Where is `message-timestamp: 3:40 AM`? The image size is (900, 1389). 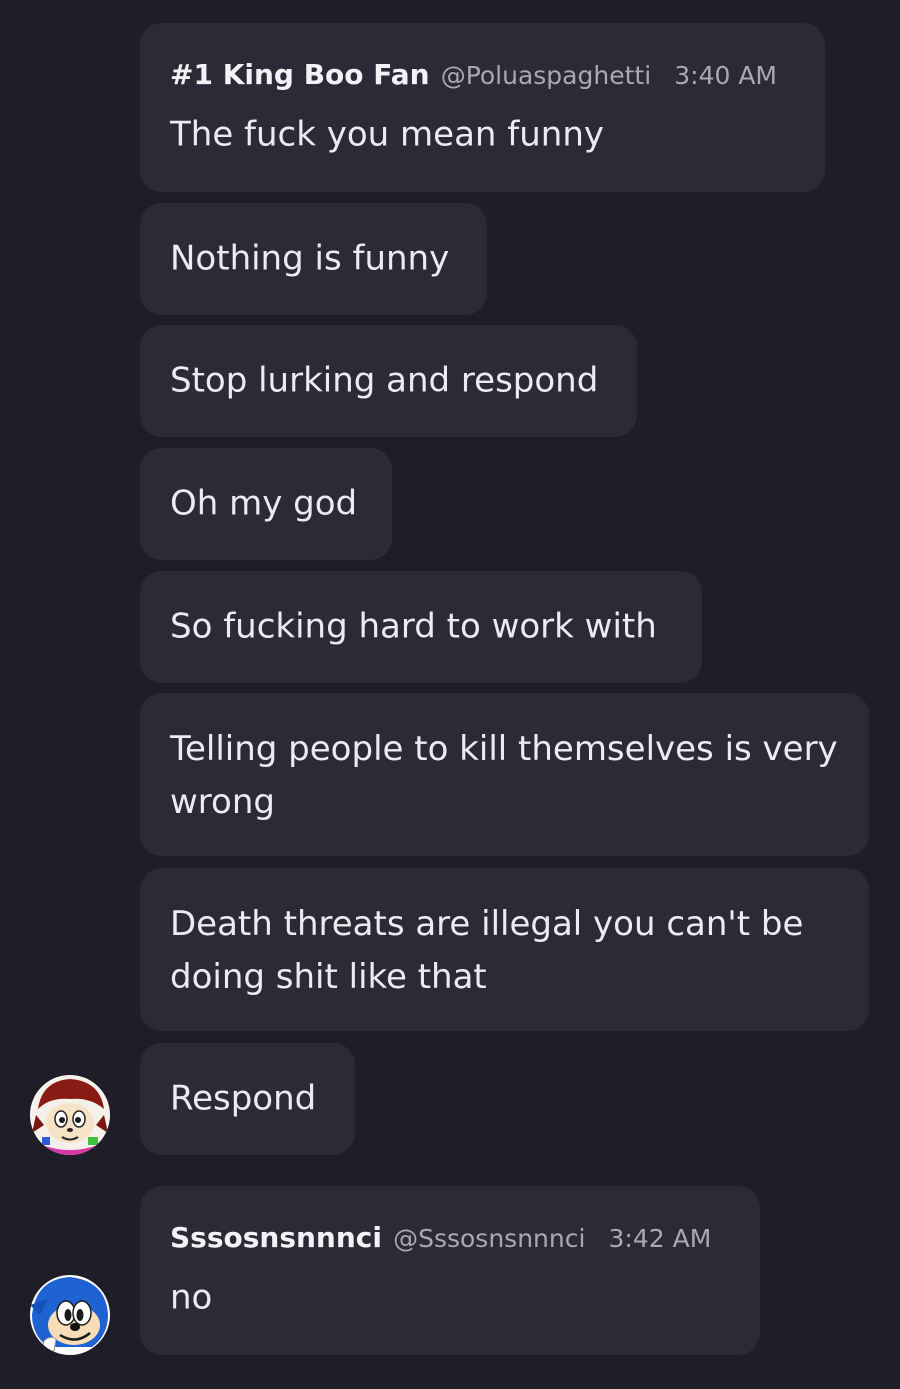 message-timestamp: 3:40 AM is located at coordinates (725, 75).